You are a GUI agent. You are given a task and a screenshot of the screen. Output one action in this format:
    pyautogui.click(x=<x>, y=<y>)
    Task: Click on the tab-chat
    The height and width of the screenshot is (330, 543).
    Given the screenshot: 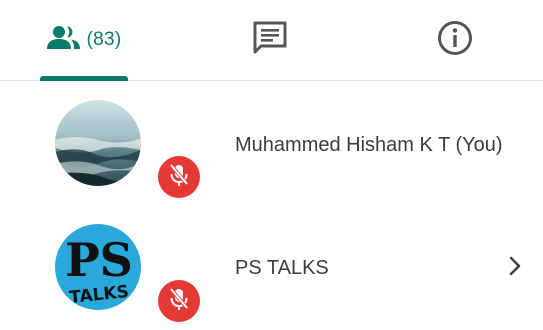 What is the action you would take?
    pyautogui.click(x=270, y=40)
    